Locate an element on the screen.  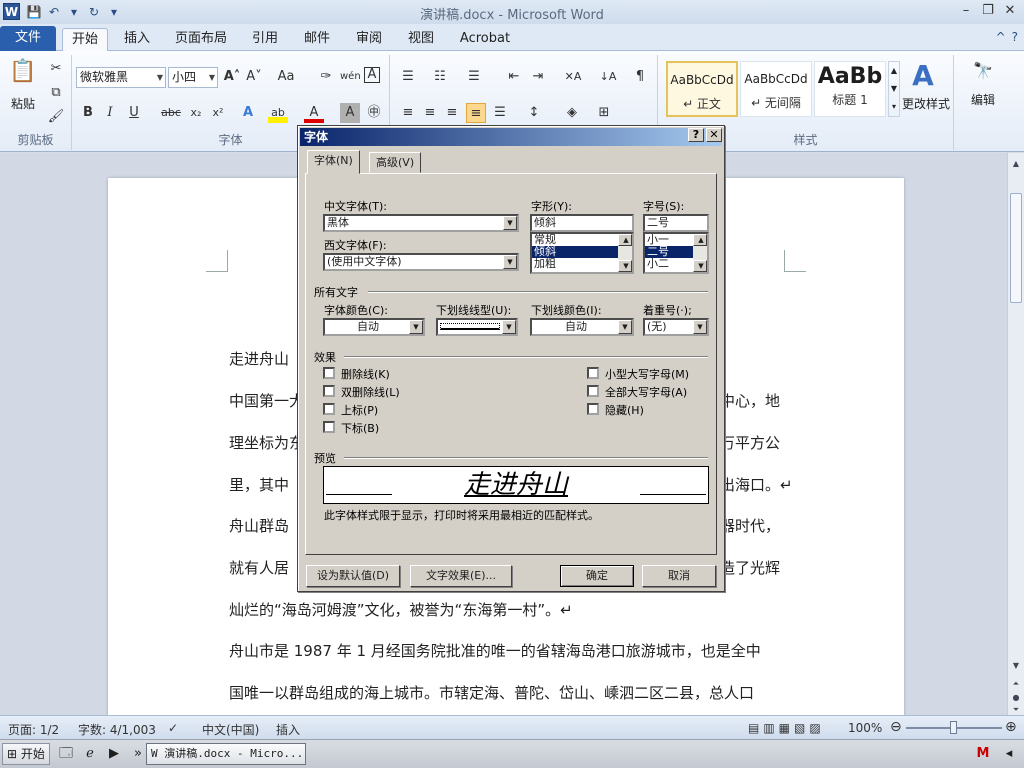
doc-line-title: 走进舟山 is located at coordinates (259, 358).